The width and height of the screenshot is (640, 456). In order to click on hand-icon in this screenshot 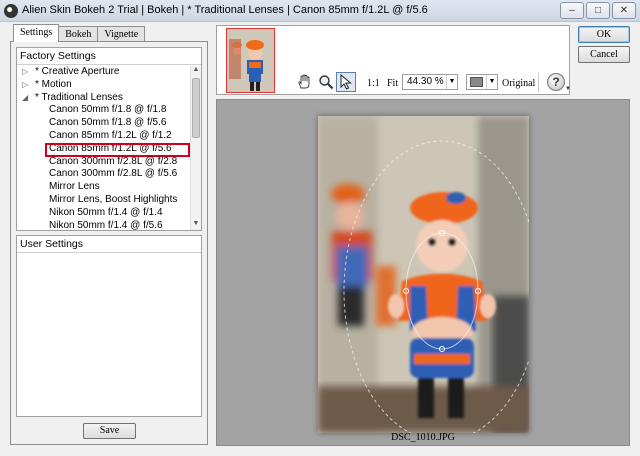, I will do `click(304, 81)`.